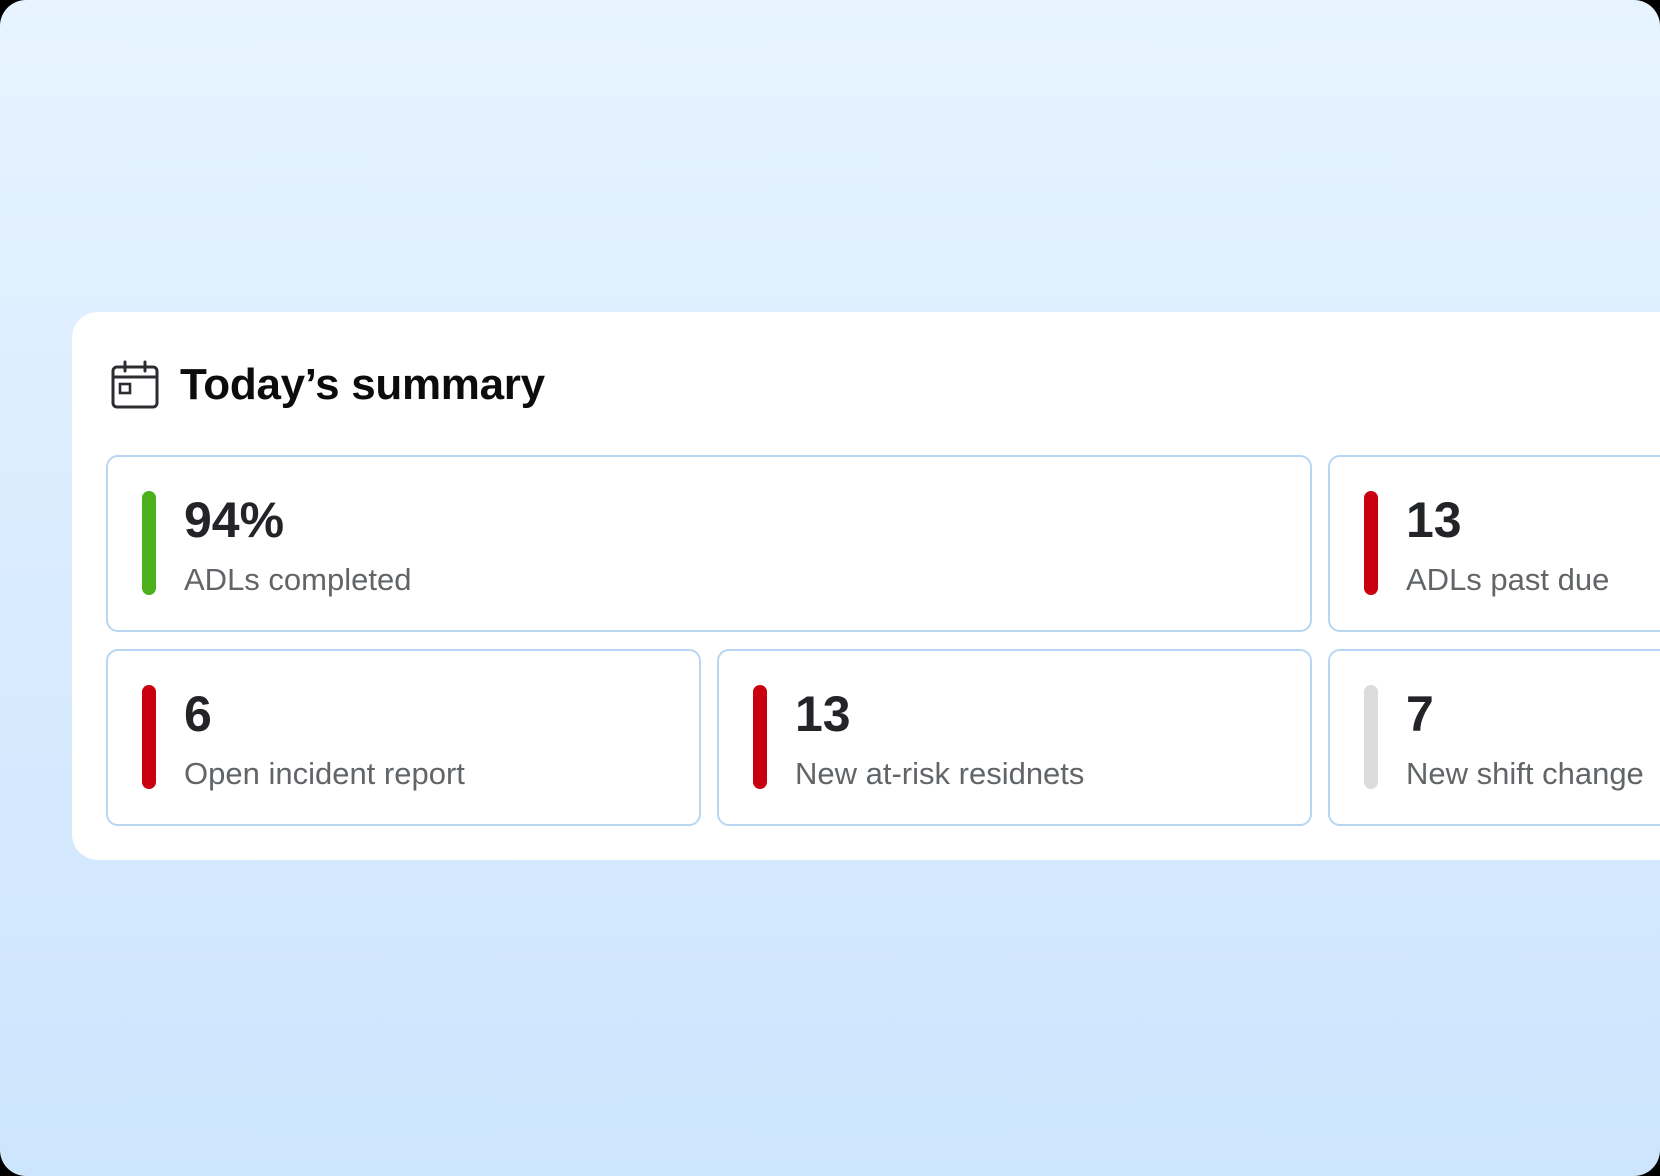 This screenshot has width=1660, height=1176. Describe the element at coordinates (403, 737) in the screenshot. I see `summary-card-open-incident-report: 6 Open incident report` at that location.